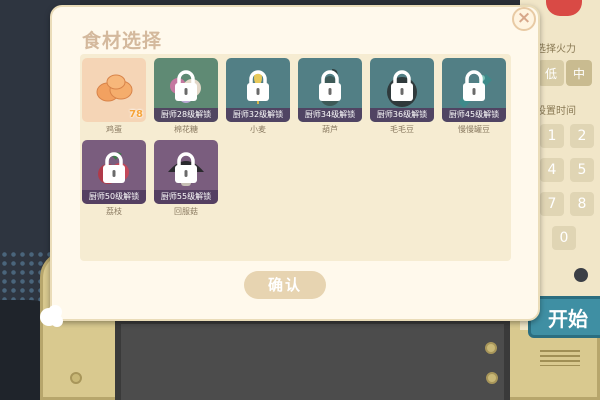 The width and height of the screenshot is (600, 400). I want to click on keypad-key: 2, so click(582, 136).